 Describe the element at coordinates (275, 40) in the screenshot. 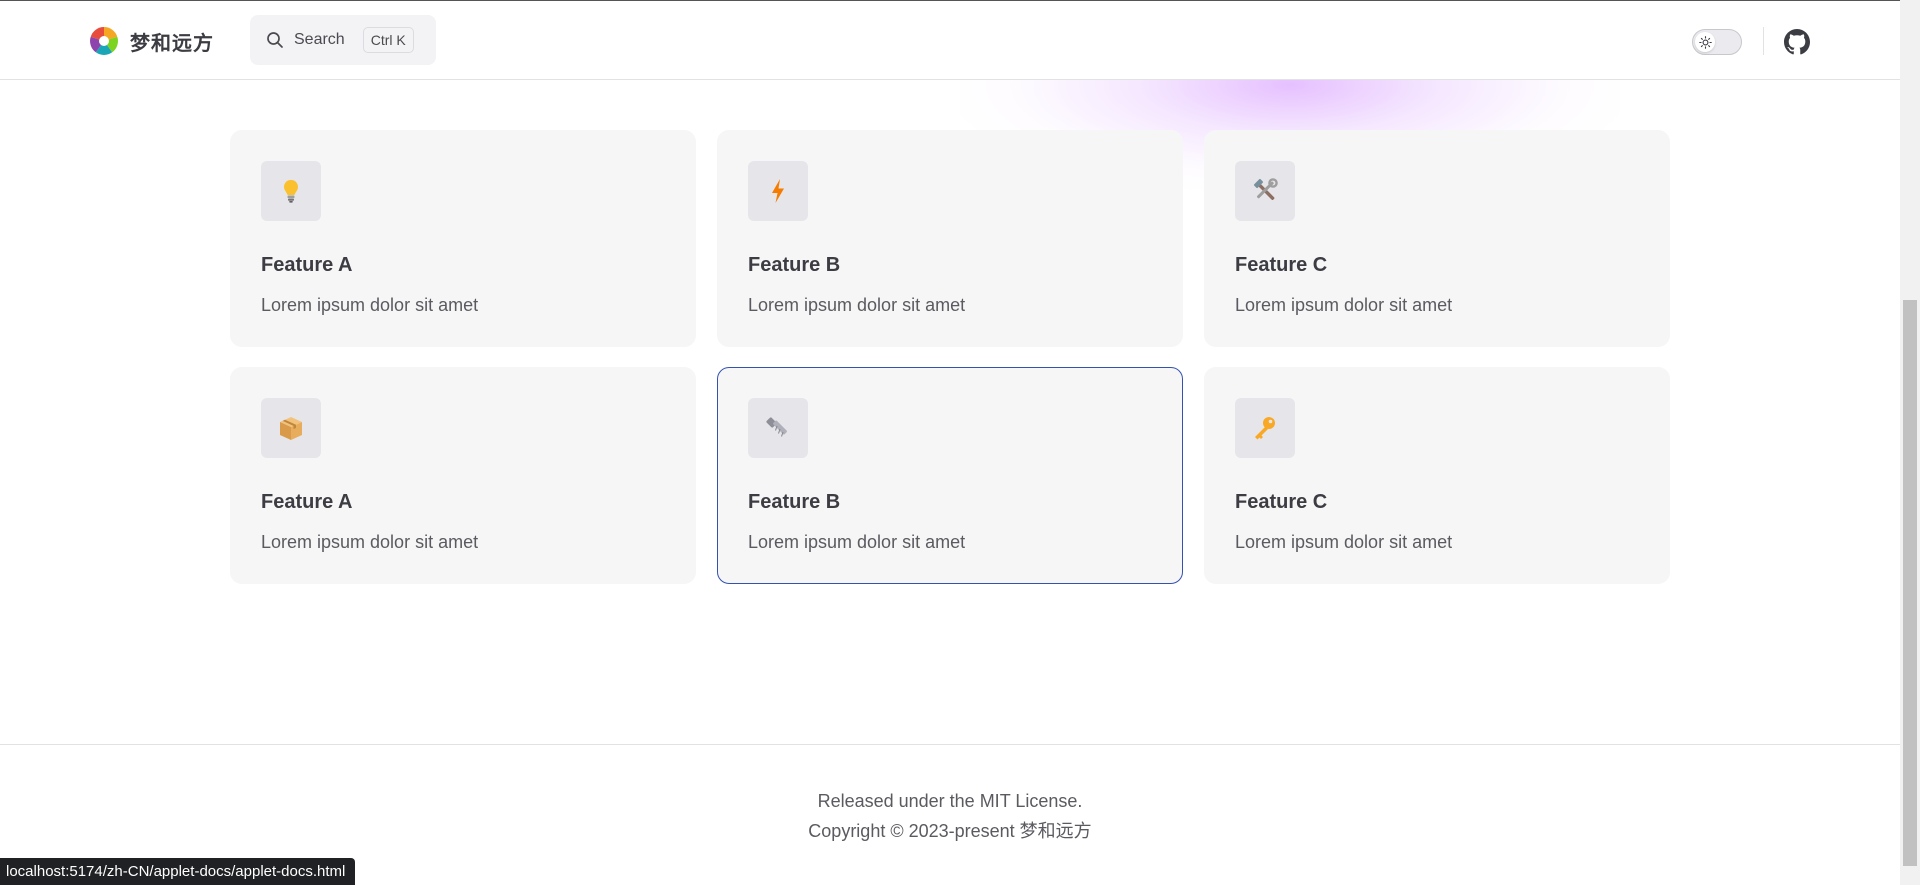

I see `search-icon` at that location.